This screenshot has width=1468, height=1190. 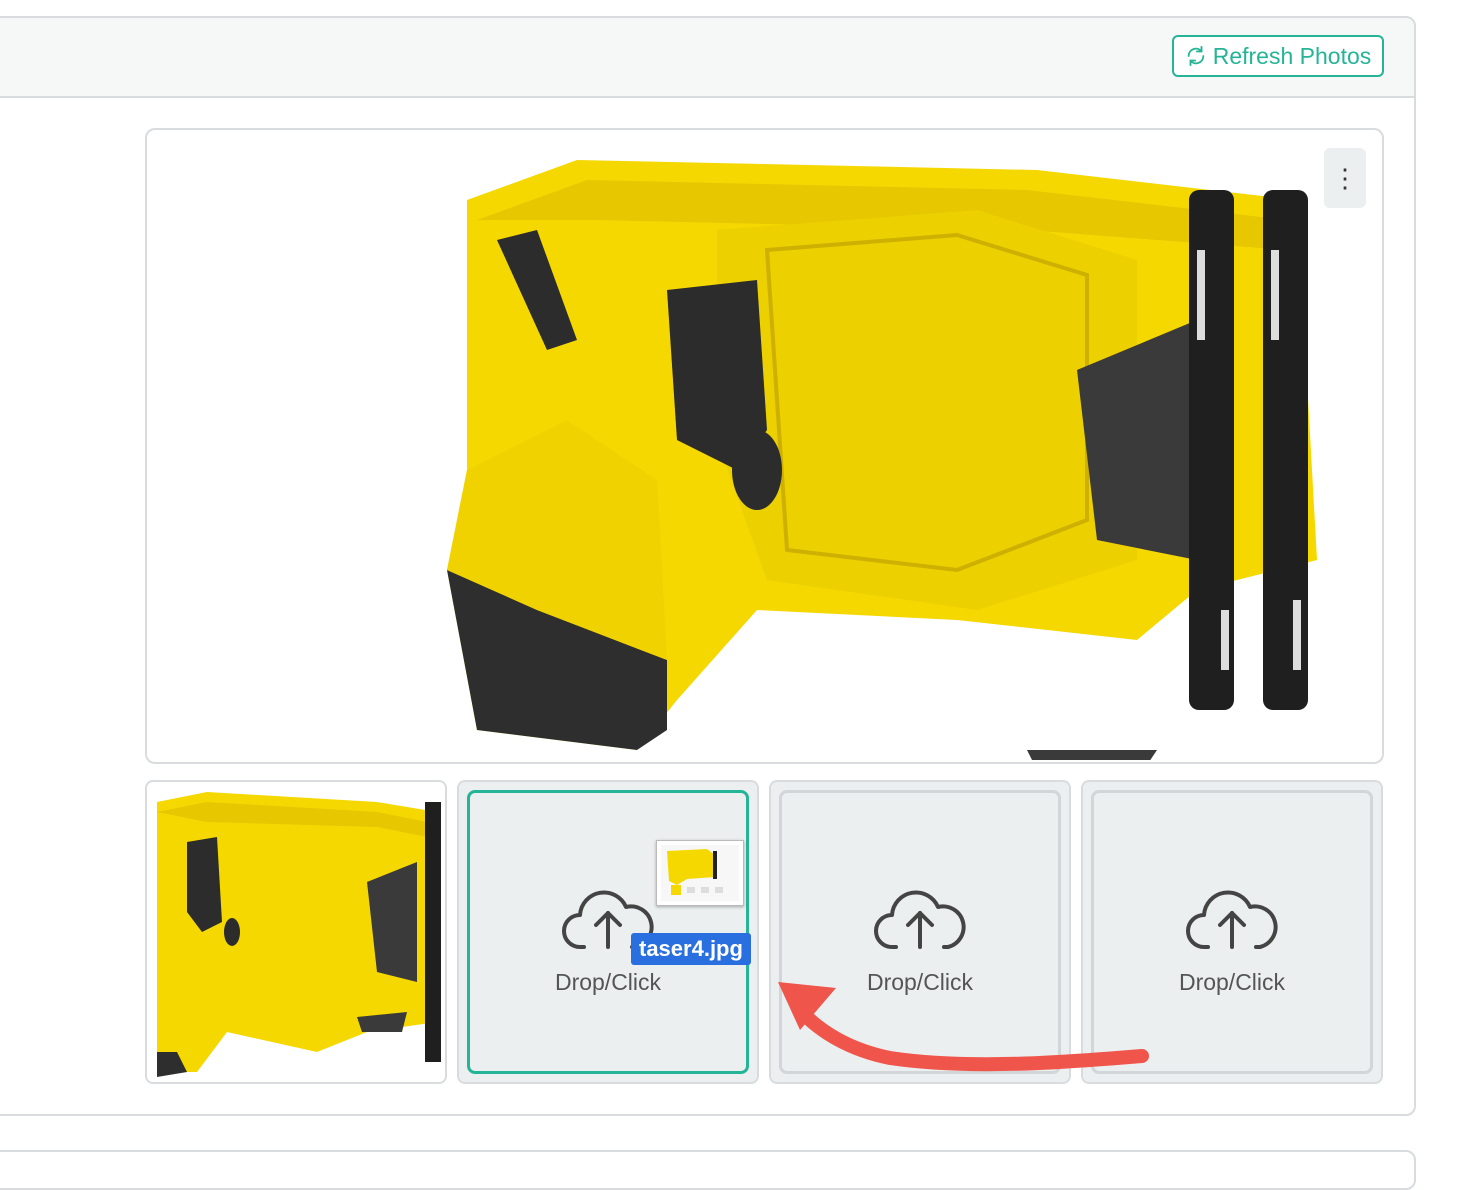 What do you see at coordinates (1292, 55) in the screenshot?
I see `refresh-photos-label: Refresh Photos` at bounding box center [1292, 55].